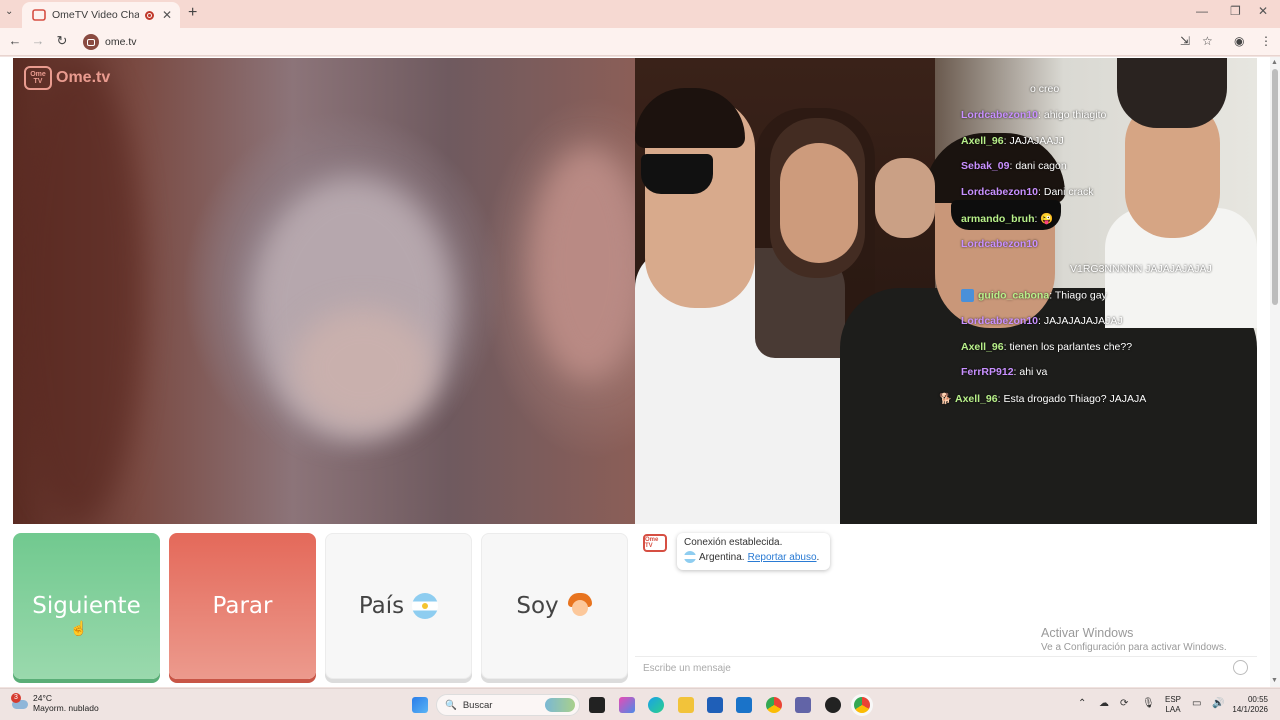 This screenshot has width=1280, height=720. I want to click on country-text: Argentina., so click(722, 557).